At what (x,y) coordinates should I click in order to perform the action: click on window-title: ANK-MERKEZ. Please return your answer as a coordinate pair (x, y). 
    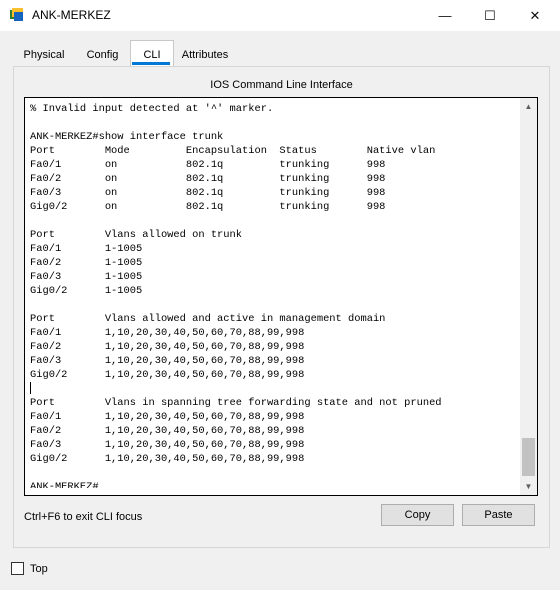
    Looking at the image, I should click on (71, 15).